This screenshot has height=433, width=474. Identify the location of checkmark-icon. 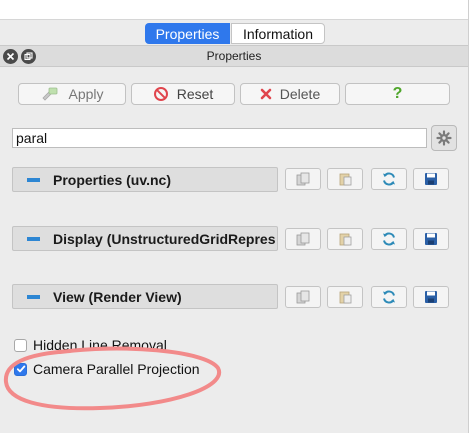
(20, 369).